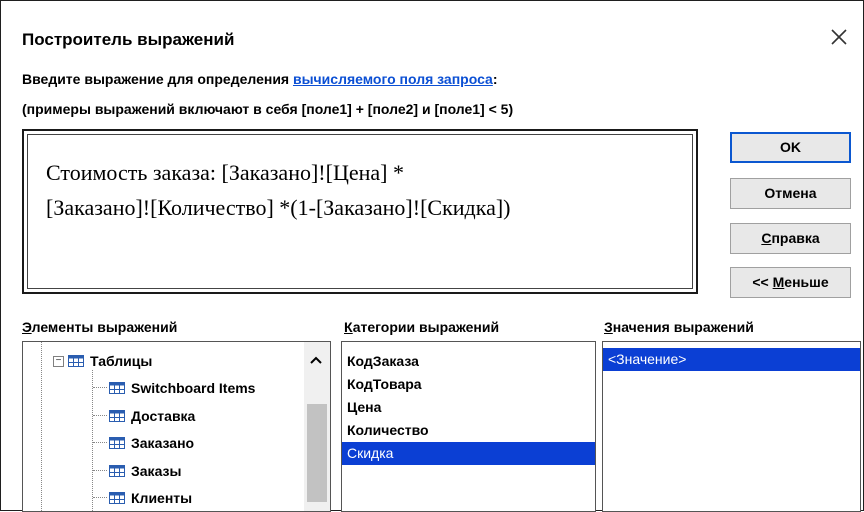  What do you see at coordinates (163, 443) in the screenshot?
I see `tree-item-label: Заказано` at bounding box center [163, 443].